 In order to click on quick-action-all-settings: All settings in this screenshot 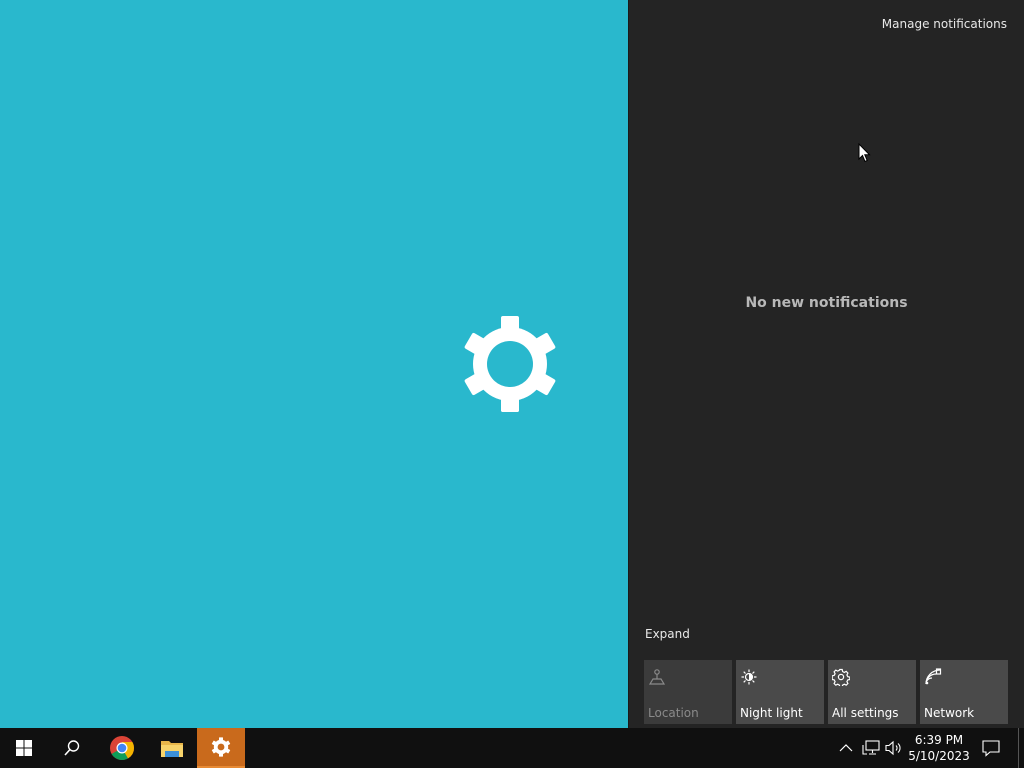, I will do `click(872, 692)`.